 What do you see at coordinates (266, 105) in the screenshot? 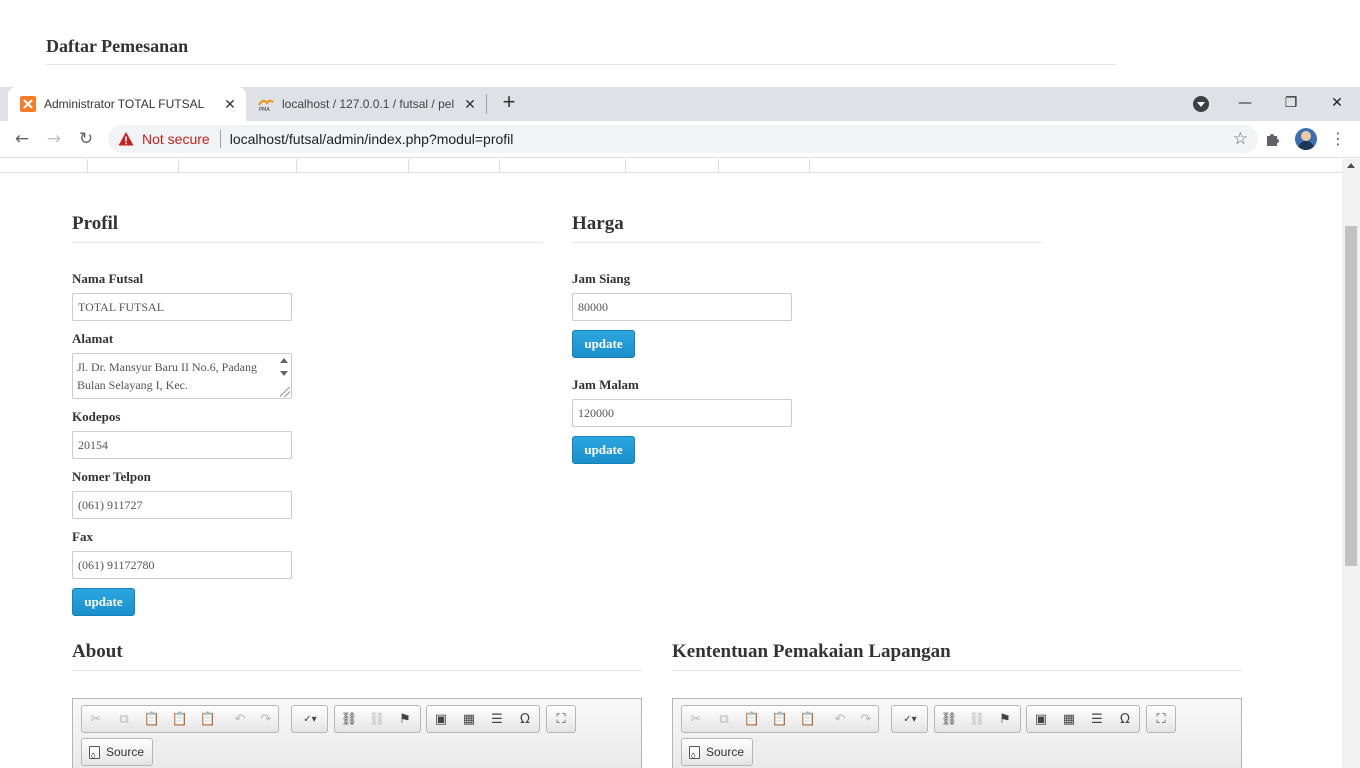
I see `phpmyadmin-icon: PMA` at bounding box center [266, 105].